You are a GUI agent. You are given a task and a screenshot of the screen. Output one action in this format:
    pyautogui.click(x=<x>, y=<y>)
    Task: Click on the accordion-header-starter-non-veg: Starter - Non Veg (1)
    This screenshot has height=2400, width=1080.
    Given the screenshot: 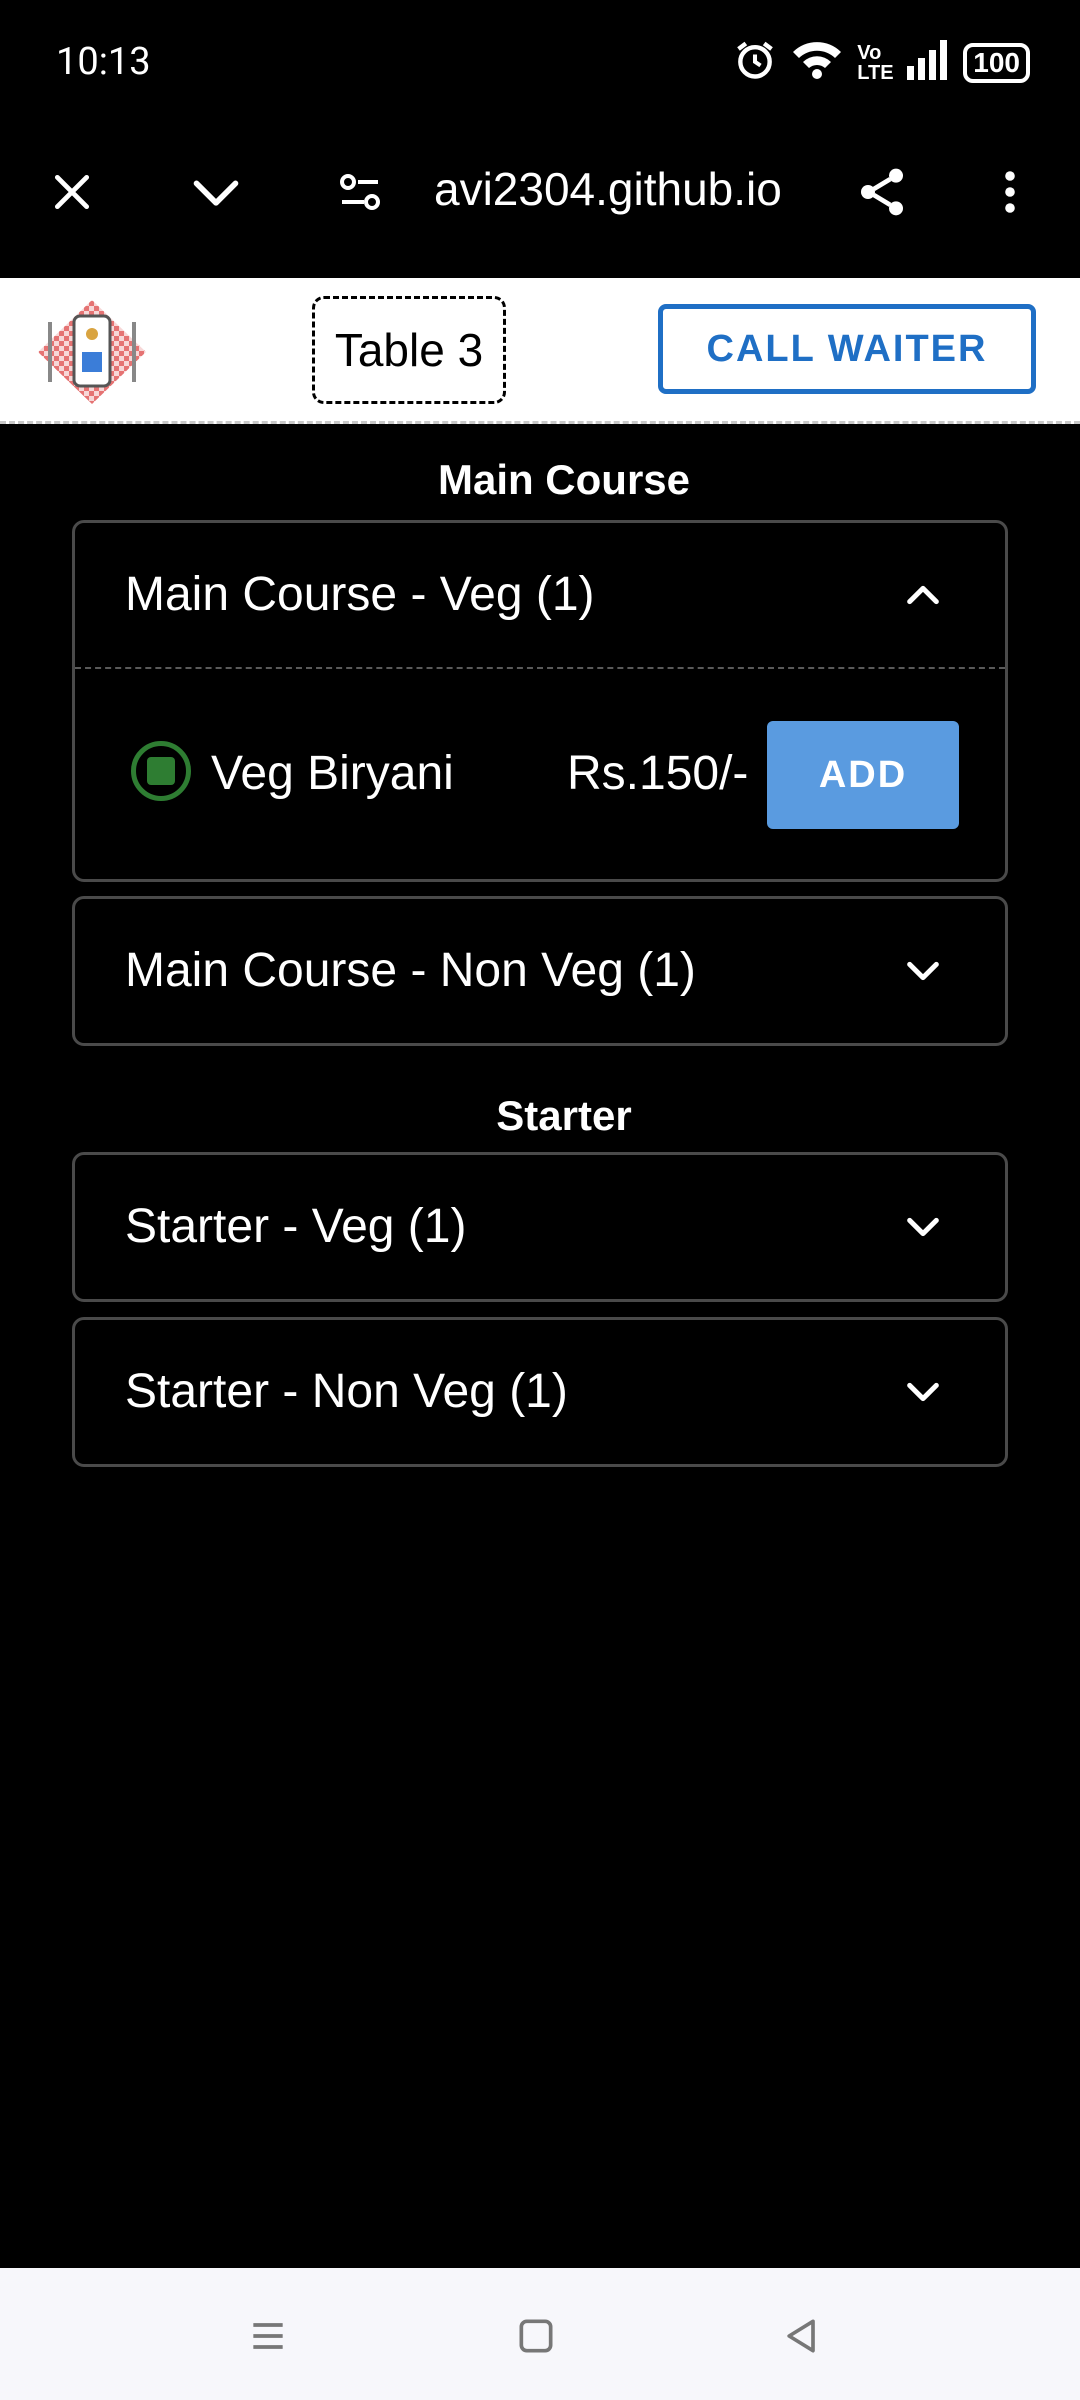 What is the action you would take?
    pyautogui.click(x=540, y=1392)
    